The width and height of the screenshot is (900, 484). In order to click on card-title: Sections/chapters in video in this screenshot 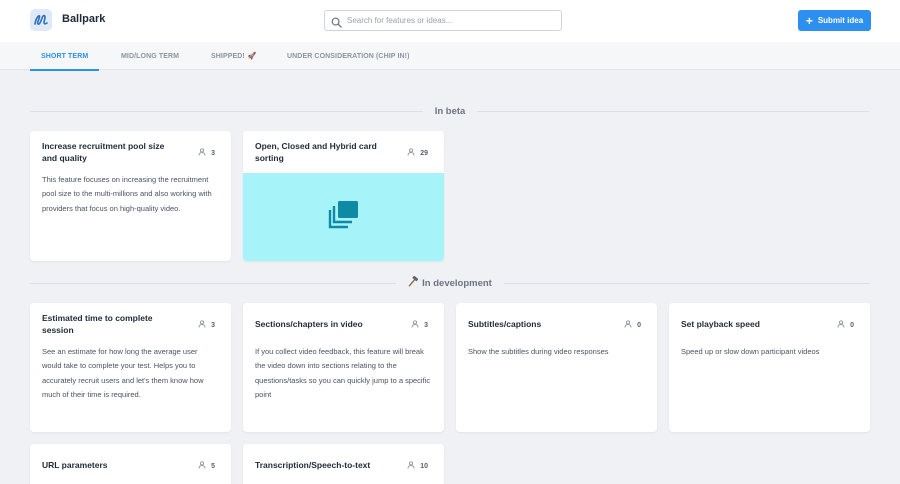, I will do `click(309, 324)`.